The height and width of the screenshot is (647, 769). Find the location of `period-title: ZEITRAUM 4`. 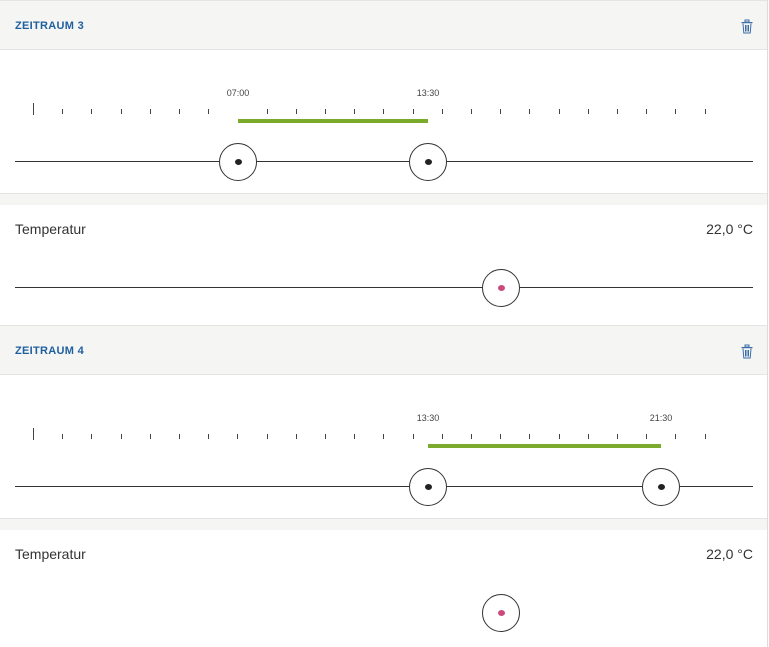

period-title: ZEITRAUM 4 is located at coordinates (49, 351).